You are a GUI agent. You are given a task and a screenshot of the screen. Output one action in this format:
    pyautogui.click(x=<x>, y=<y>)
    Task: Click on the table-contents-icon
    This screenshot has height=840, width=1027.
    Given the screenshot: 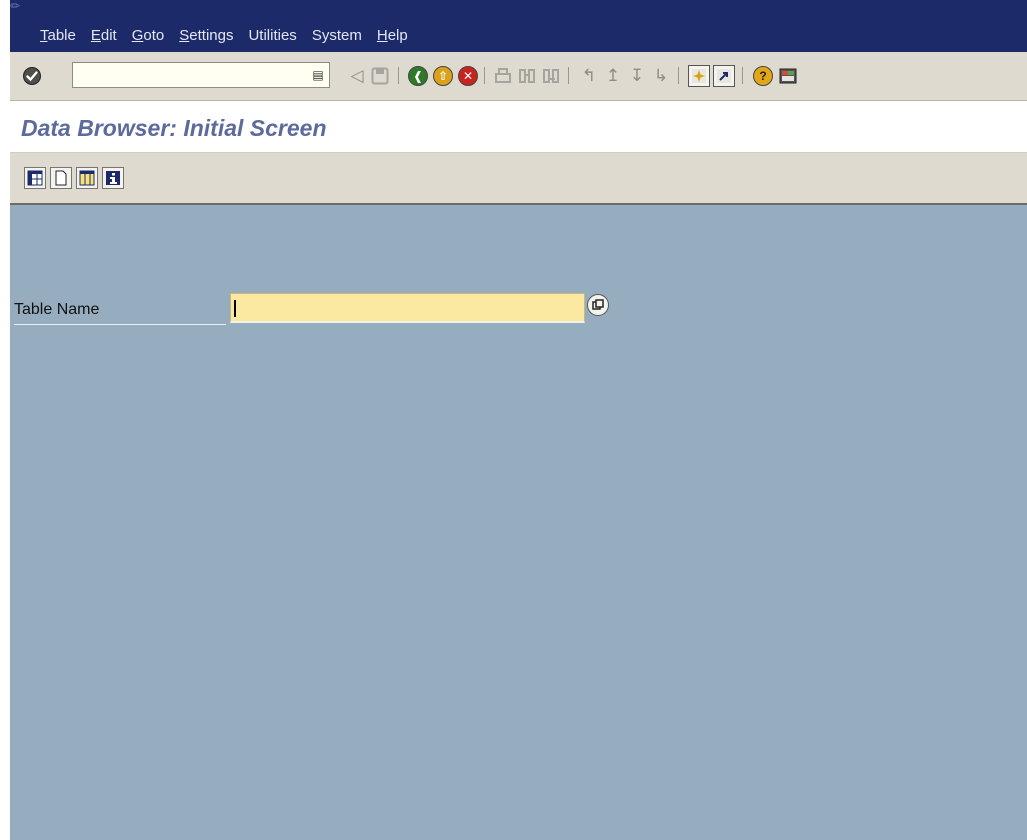 What is the action you would take?
    pyautogui.click(x=35, y=178)
    